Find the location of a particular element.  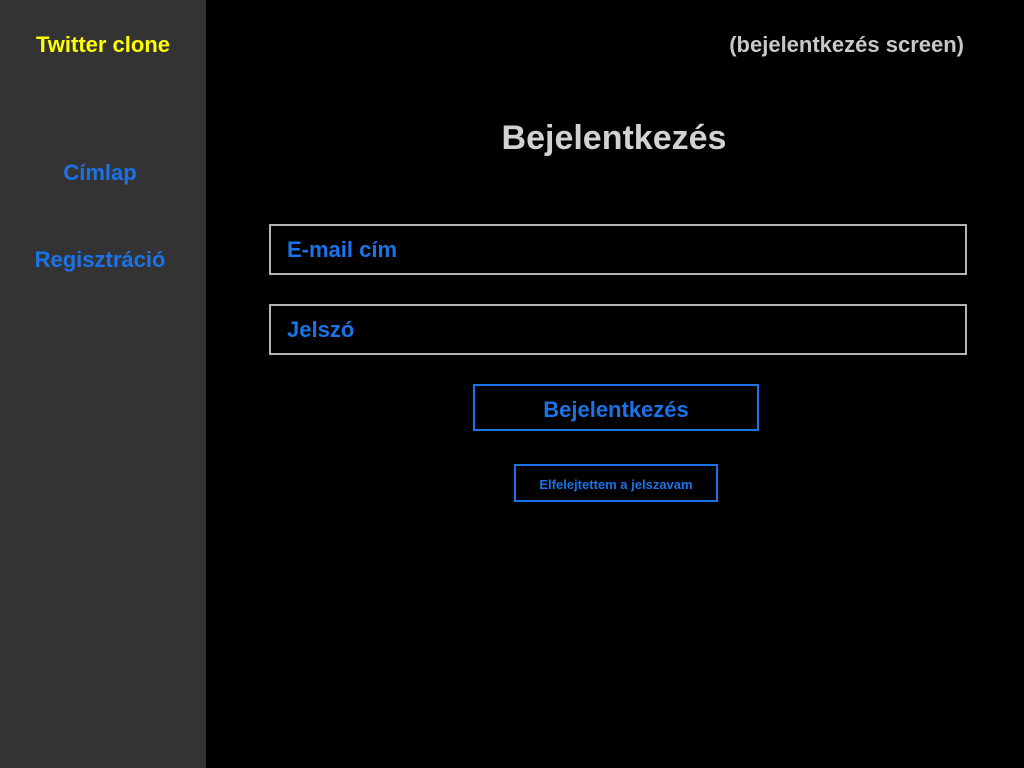

page-title: Bejelentkezés is located at coordinates (614, 138).